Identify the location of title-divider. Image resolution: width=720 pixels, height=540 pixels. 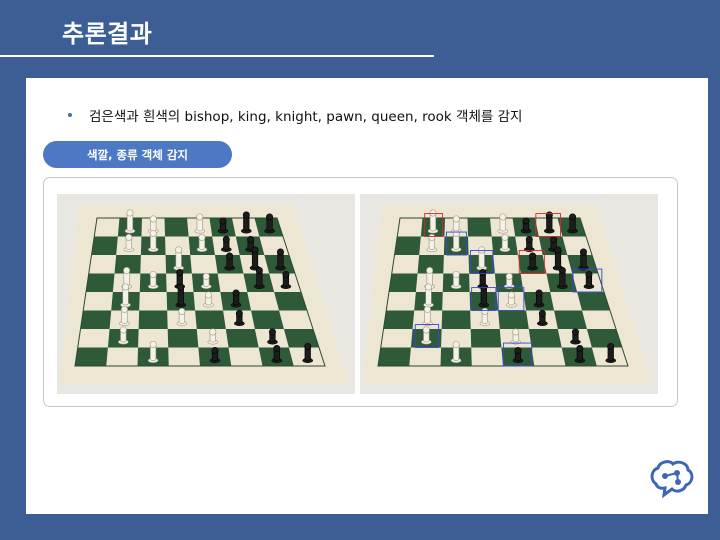
(217, 56).